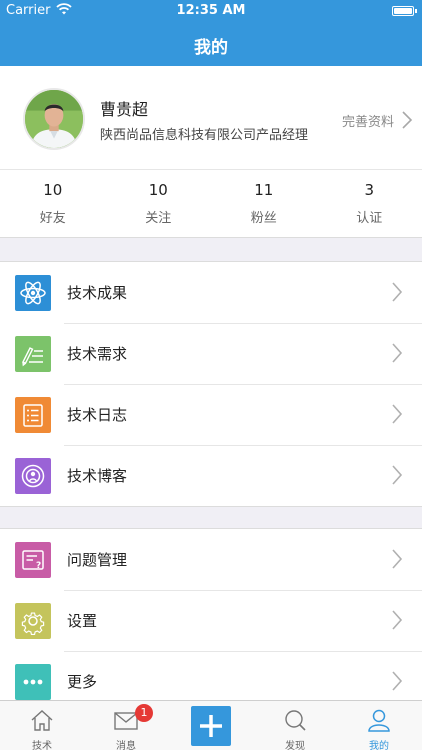 The height and width of the screenshot is (750, 422). I want to click on tab-messages: 1 消息, so click(126, 725).